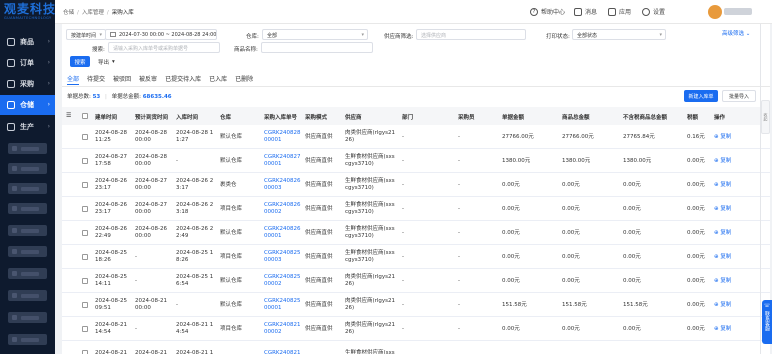 This screenshot has width=772, height=354. Describe the element at coordinates (218, 79) in the screenshot. I see `tab-stocked-in: 已入库` at that location.